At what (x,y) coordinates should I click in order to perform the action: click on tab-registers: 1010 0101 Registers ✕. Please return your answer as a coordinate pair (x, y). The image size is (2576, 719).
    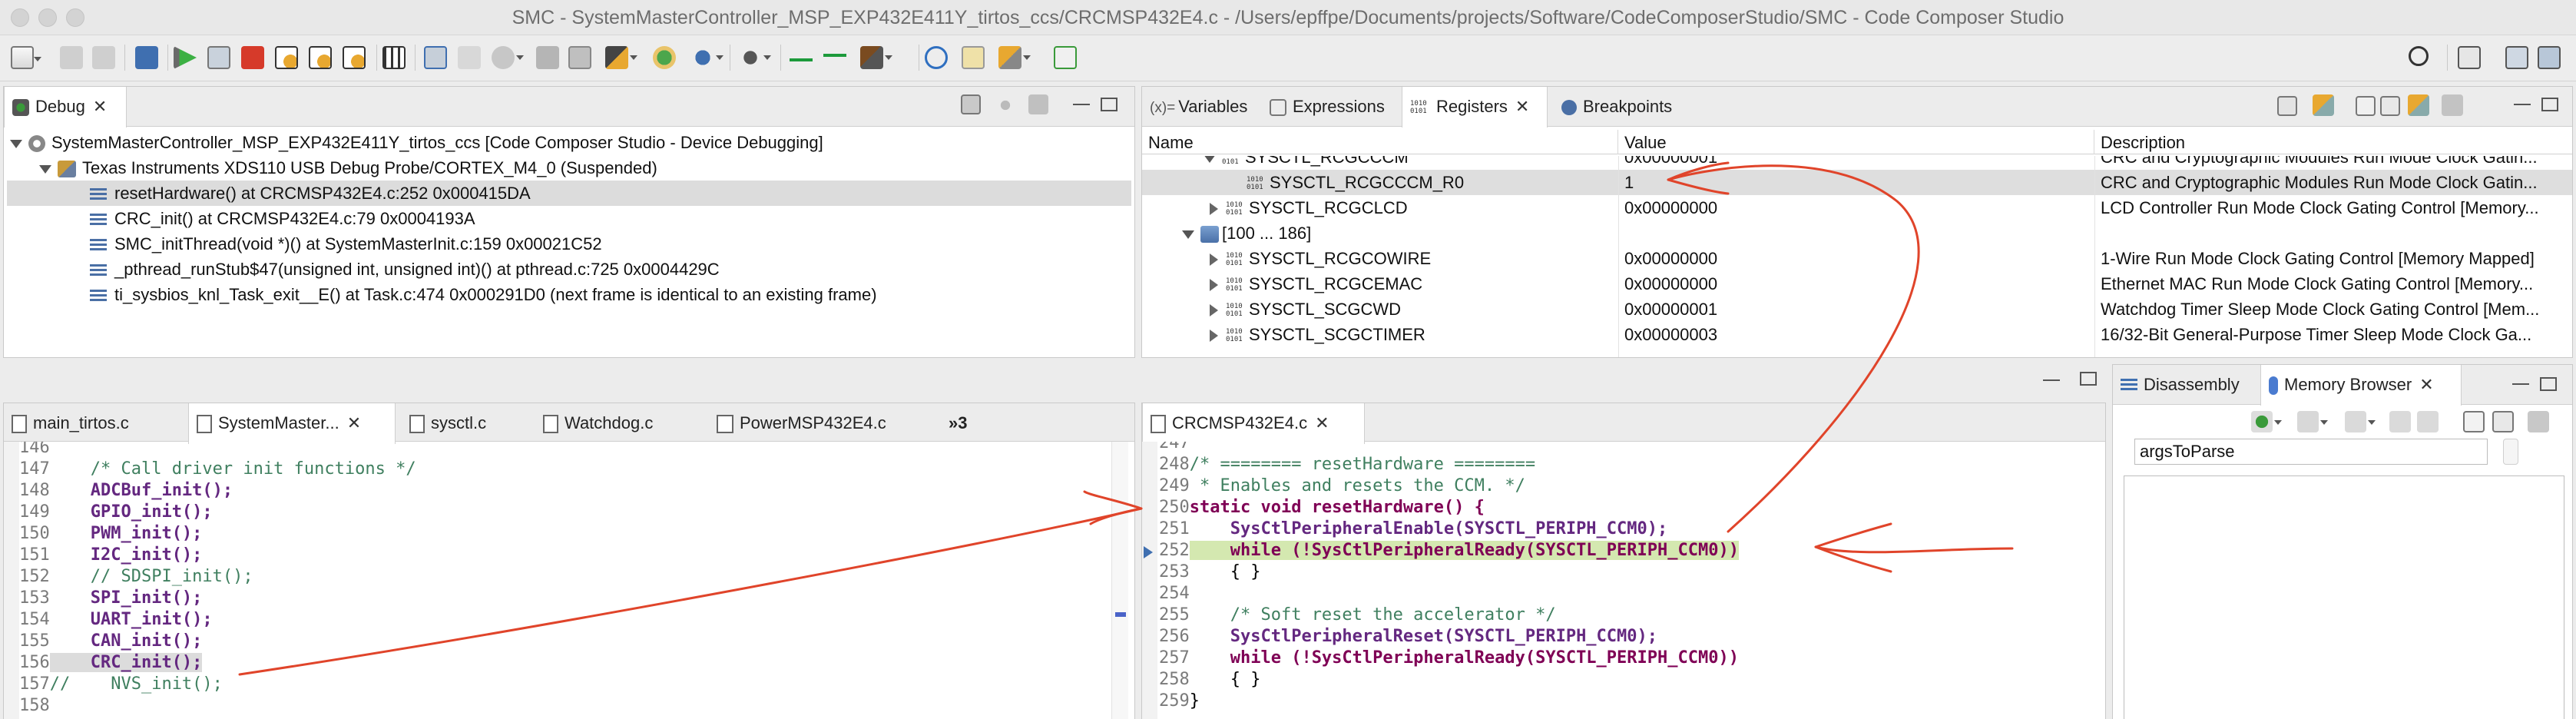
    Looking at the image, I should click on (1475, 108).